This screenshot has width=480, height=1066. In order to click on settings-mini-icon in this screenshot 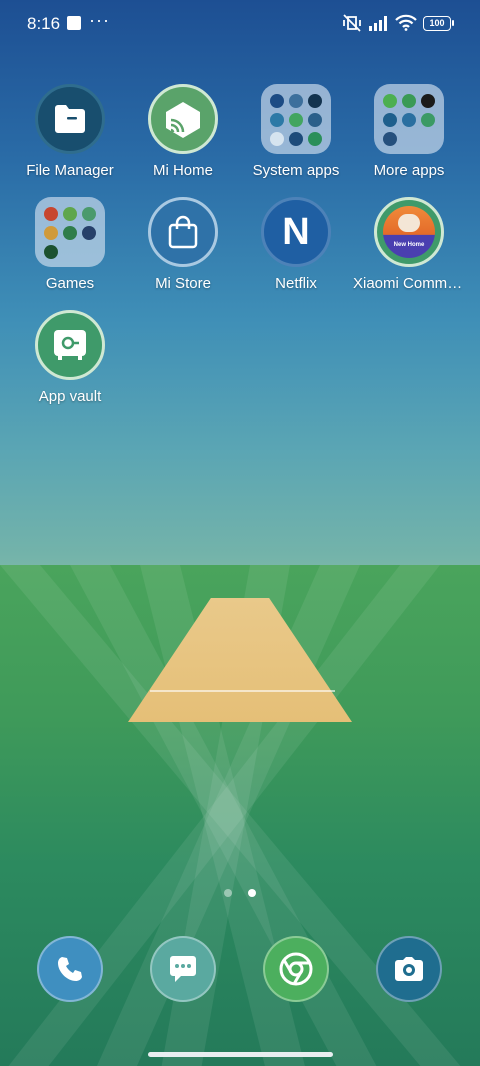, I will do `click(315, 120)`.